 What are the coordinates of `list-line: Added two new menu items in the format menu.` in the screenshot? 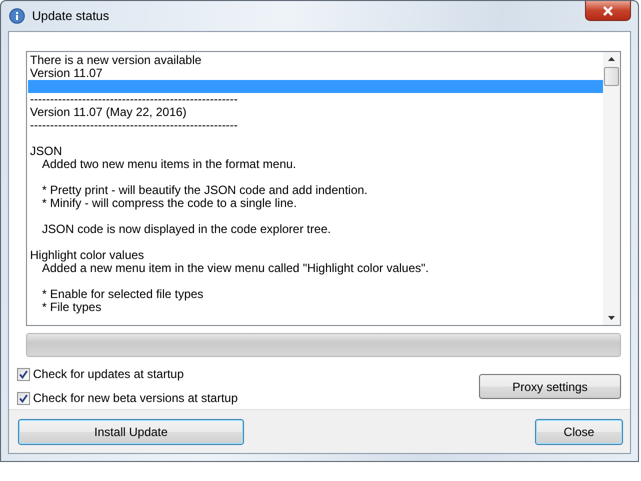 It's located at (315, 164).